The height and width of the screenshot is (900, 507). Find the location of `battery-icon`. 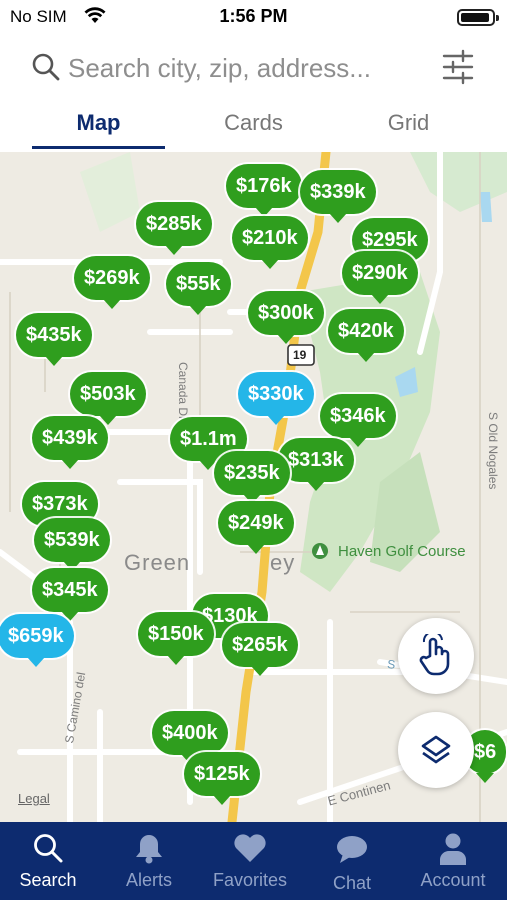

battery-icon is located at coordinates (478, 17).